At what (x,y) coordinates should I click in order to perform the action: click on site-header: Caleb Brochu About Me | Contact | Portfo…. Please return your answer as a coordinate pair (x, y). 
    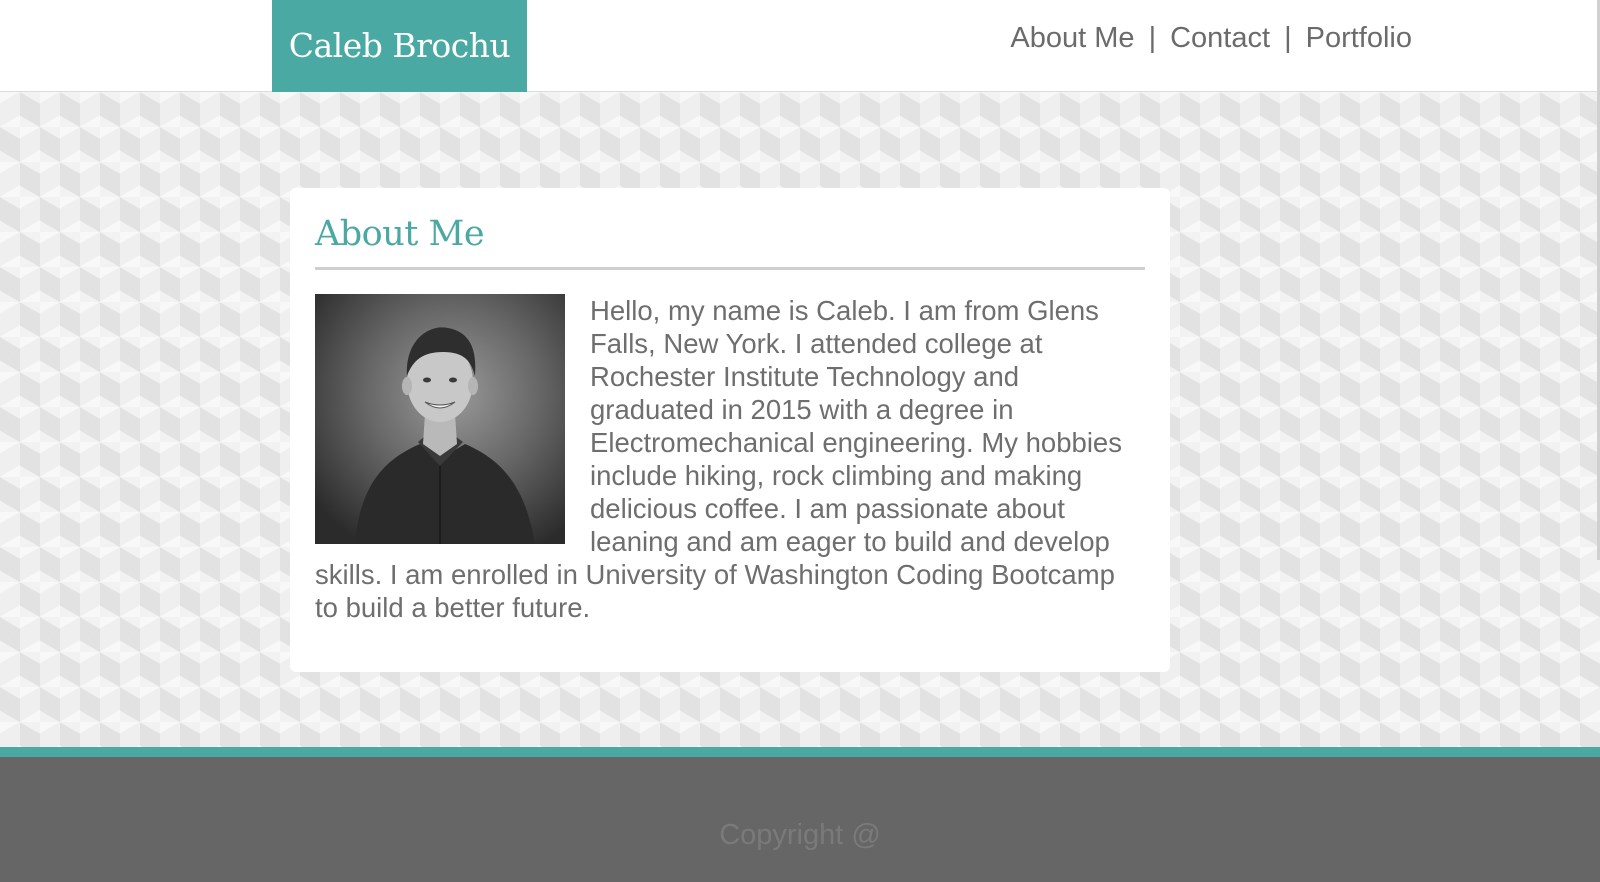
    Looking at the image, I should click on (800, 46).